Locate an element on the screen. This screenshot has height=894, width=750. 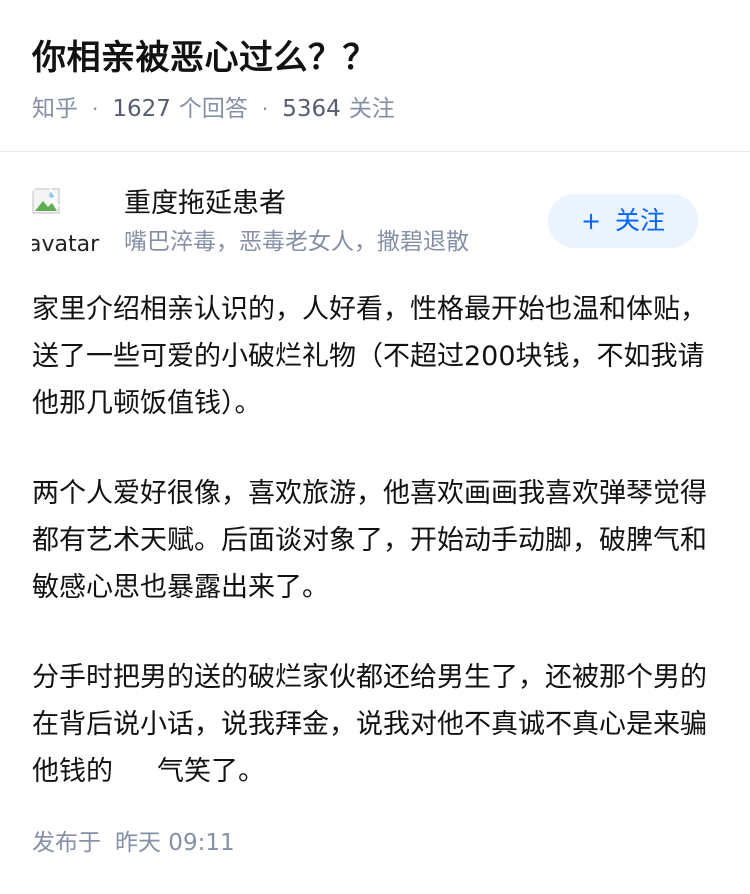
answer-count-label: 个回答 is located at coordinates (213, 109).